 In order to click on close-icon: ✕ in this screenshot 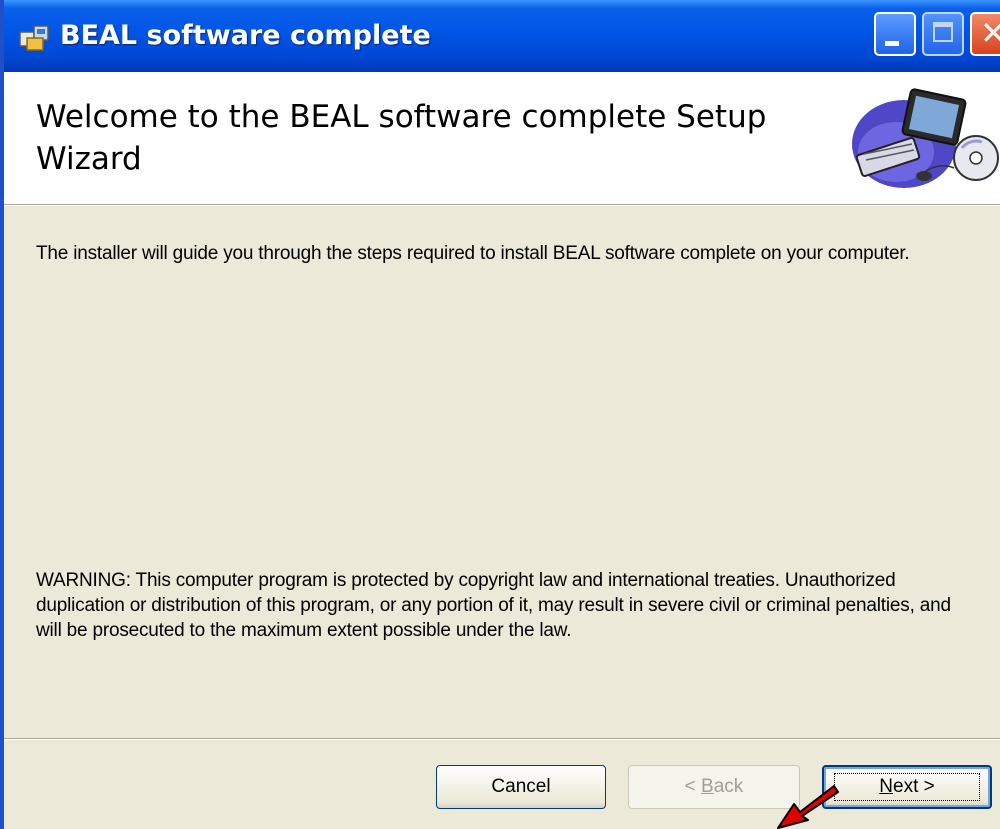, I will do `click(990, 33)`.